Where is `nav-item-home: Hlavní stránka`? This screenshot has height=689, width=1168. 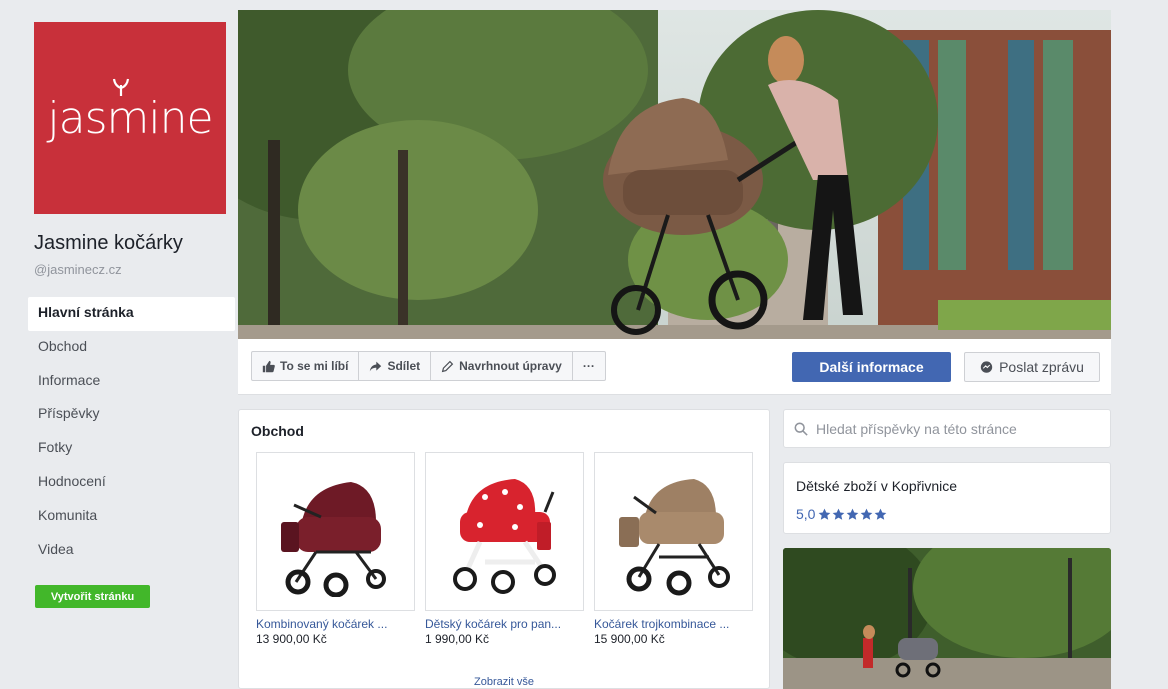 nav-item-home: Hlavní stránka is located at coordinates (131, 314).